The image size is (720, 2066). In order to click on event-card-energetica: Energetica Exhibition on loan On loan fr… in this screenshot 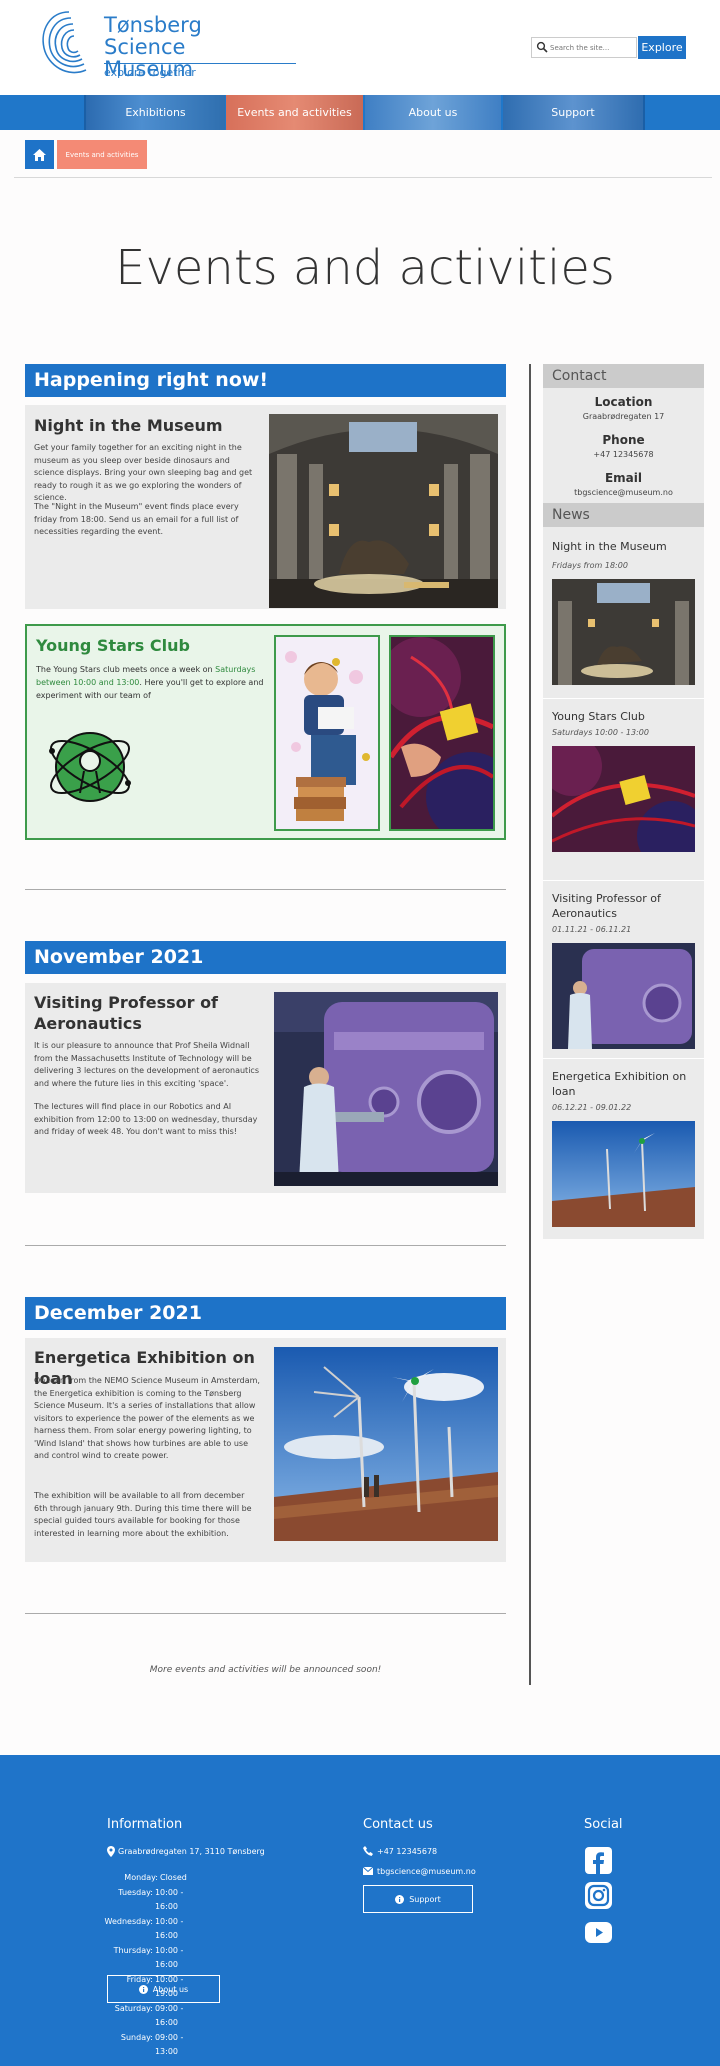, I will do `click(265, 1450)`.